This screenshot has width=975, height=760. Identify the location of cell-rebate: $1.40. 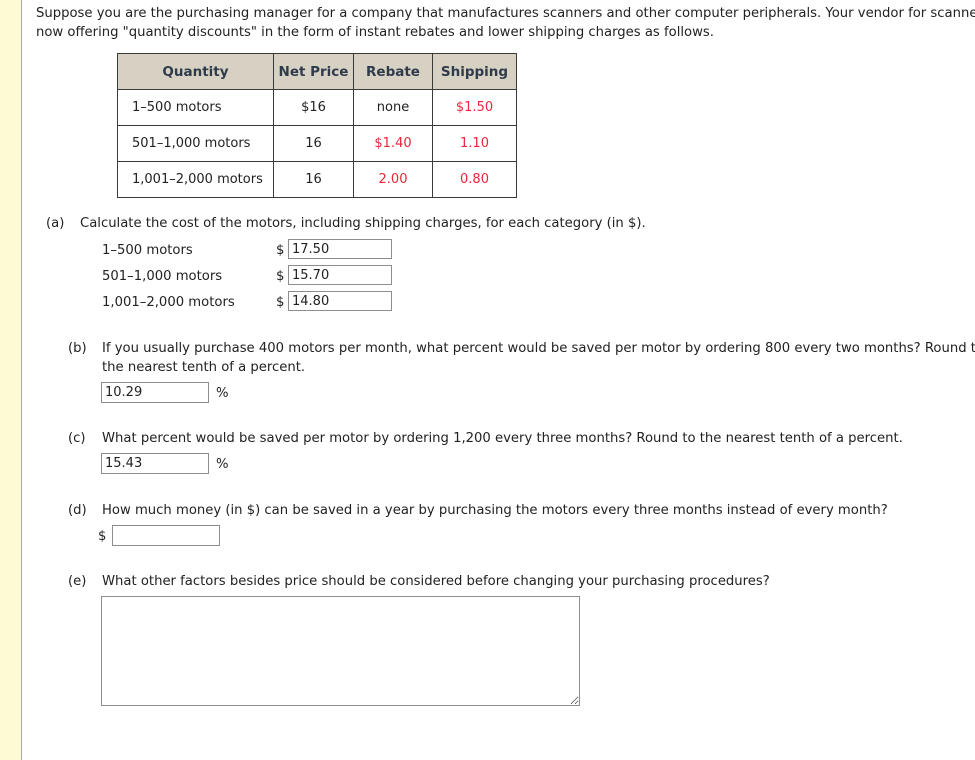
(393, 143).